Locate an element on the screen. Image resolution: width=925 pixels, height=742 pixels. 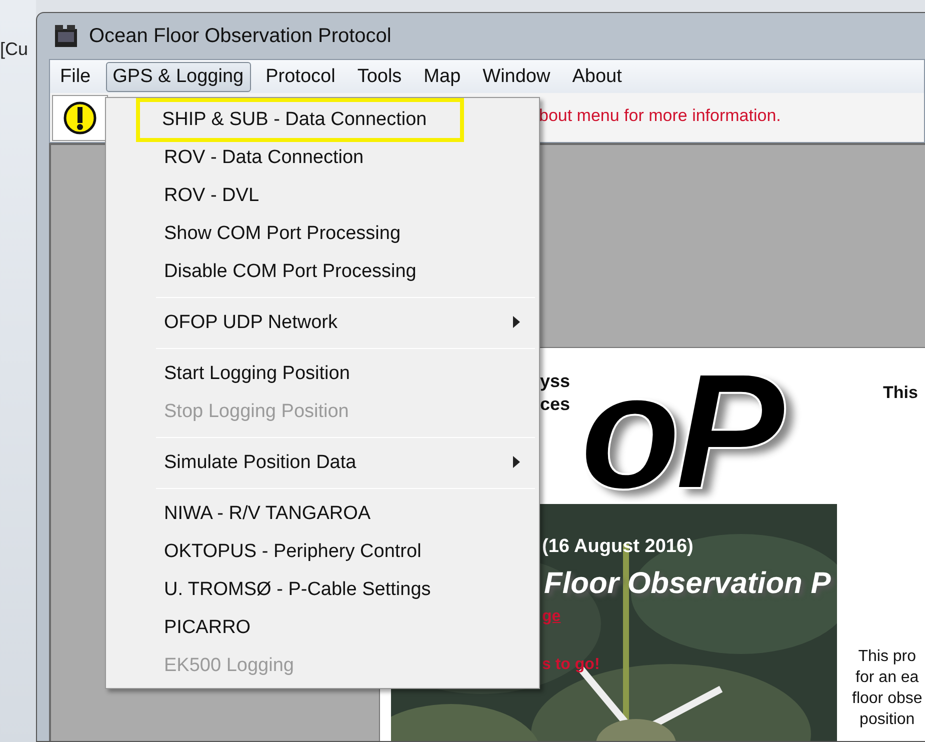
app-icon is located at coordinates (66, 36).